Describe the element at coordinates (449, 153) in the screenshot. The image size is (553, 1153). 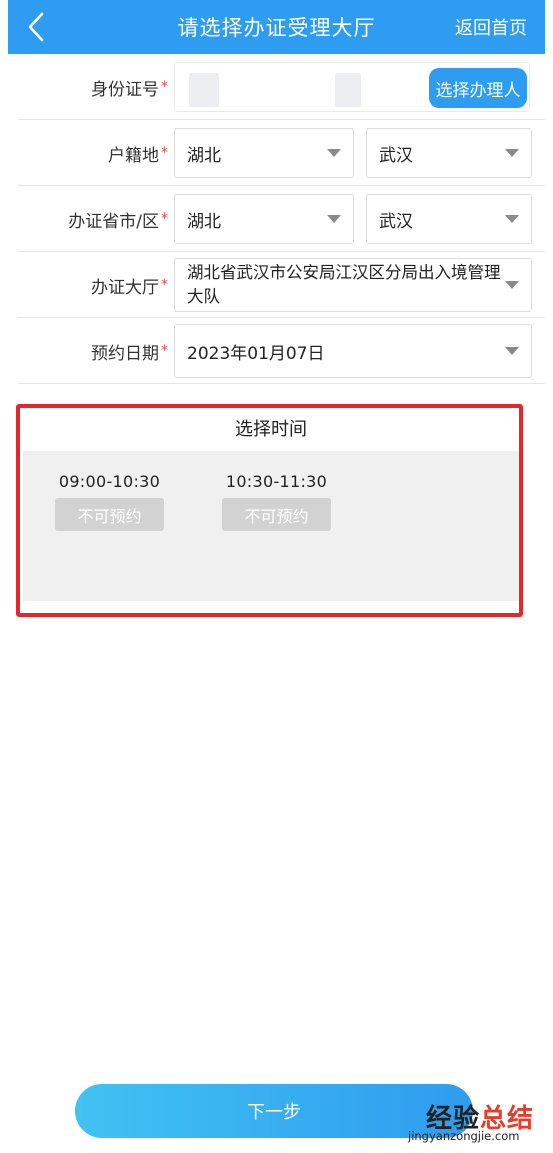
I see `household-city-select: 武汉` at that location.